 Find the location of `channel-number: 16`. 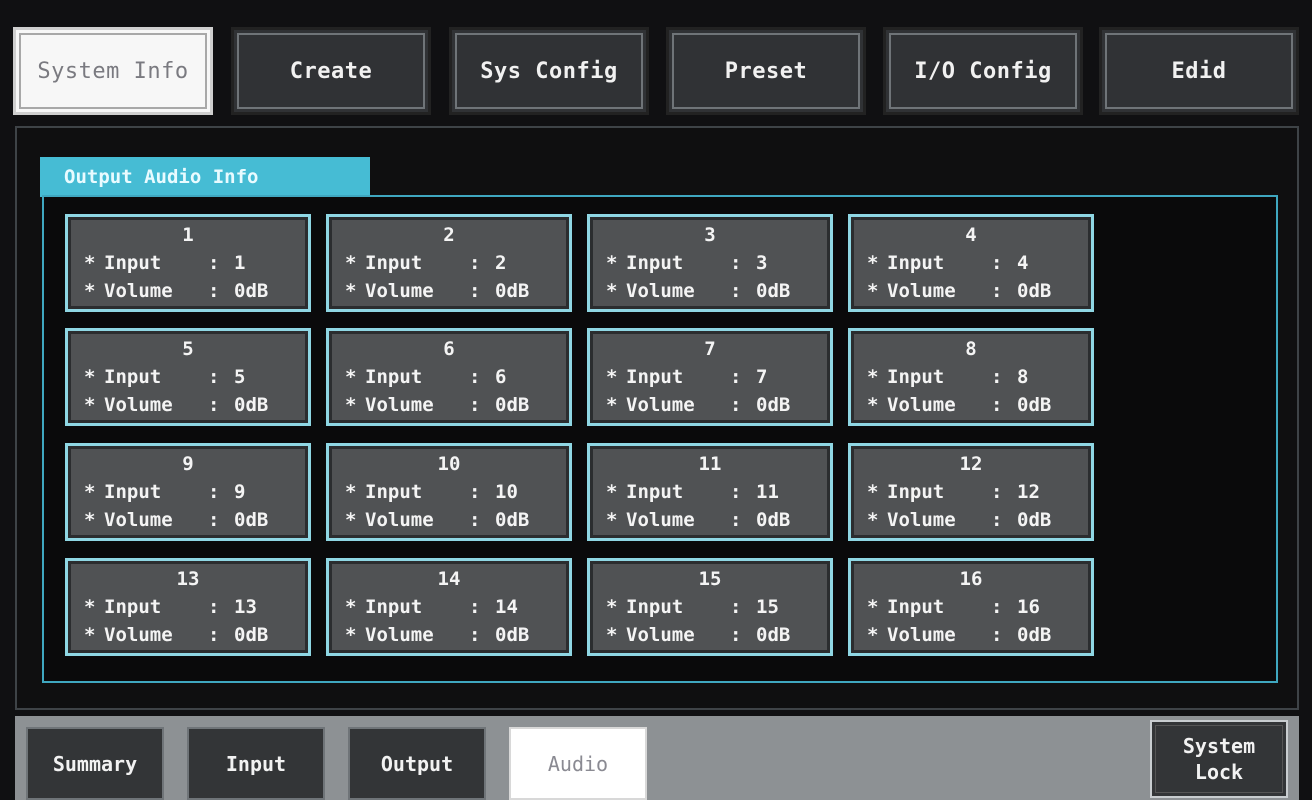

channel-number: 16 is located at coordinates (971, 579).